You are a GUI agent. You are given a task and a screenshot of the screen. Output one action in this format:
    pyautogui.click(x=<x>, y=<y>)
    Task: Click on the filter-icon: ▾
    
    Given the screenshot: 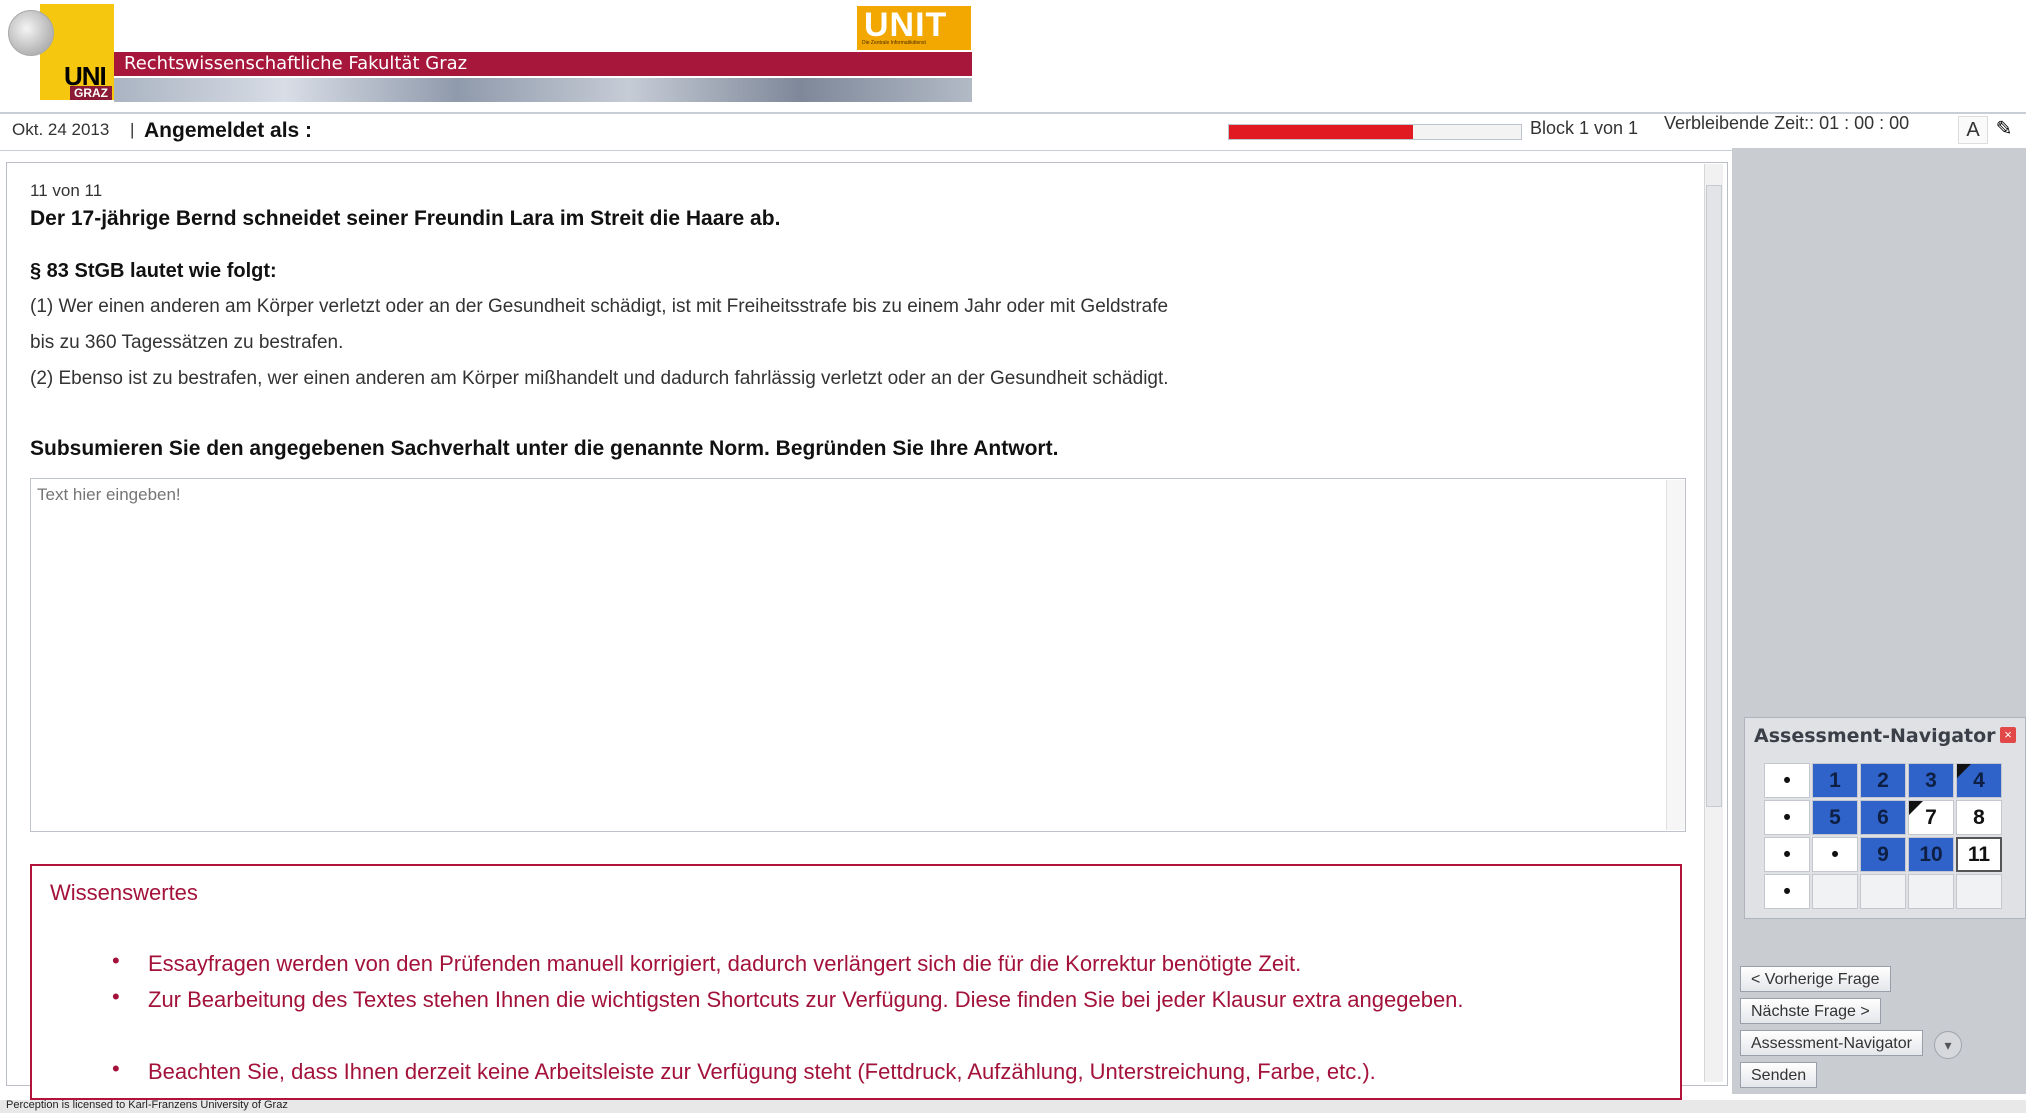 What is the action you would take?
    pyautogui.click(x=1948, y=1045)
    